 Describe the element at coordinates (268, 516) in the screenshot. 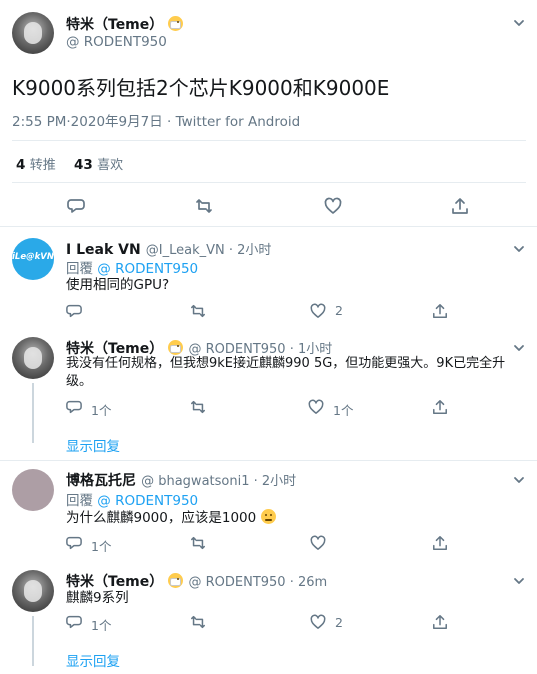

I see `thinking-face-emoji-icon` at that location.